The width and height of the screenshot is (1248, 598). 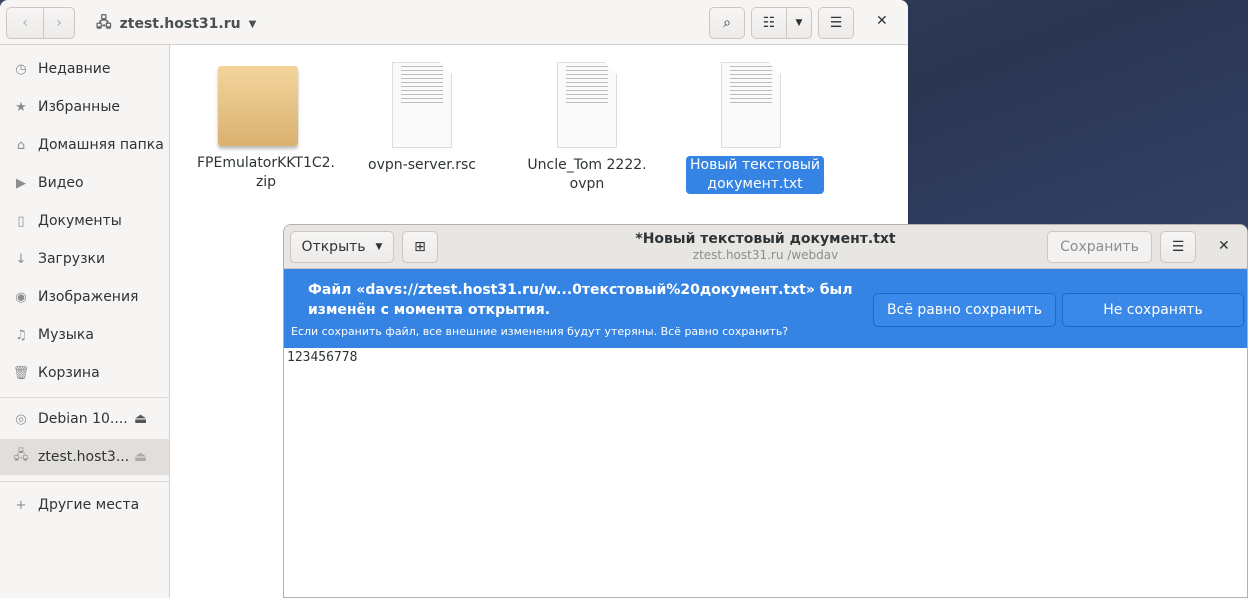 I want to click on open-button: Открыть ▼, so click(x=342, y=247).